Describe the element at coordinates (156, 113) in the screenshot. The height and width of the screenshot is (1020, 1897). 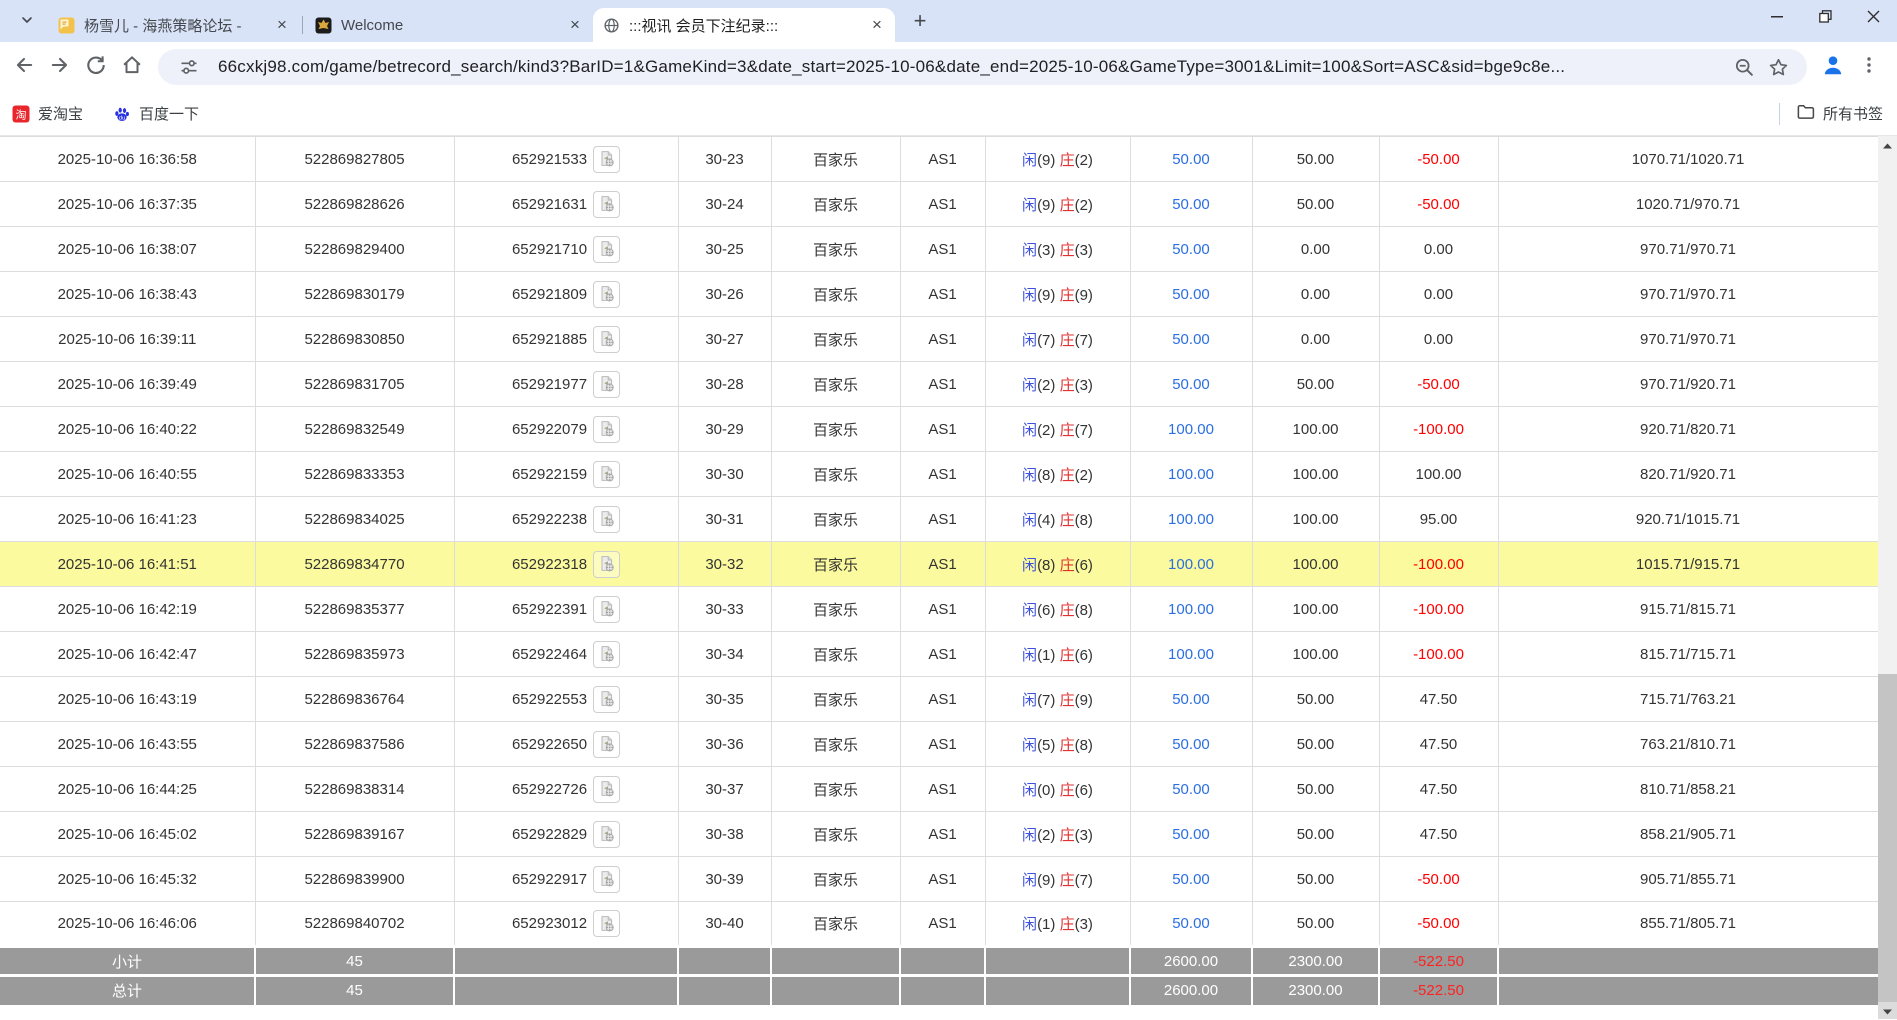
I see `bookmark-baidu: du 百度一下` at that location.